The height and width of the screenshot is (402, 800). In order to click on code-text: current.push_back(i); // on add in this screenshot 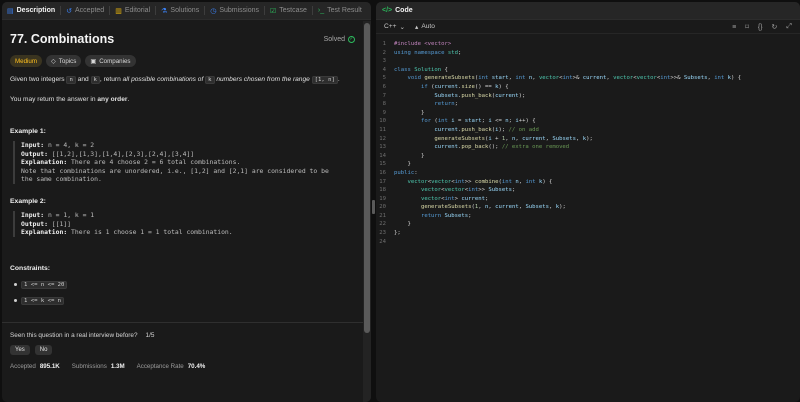, I will do `click(486, 129)`.